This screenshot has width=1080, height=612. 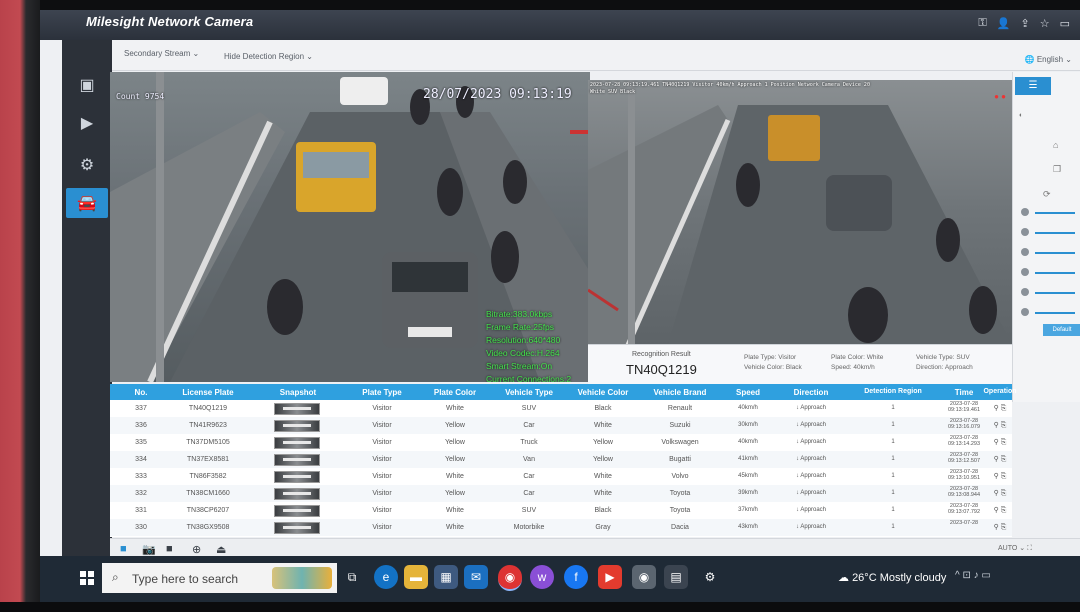 What do you see at coordinates (1055, 253) in the screenshot?
I see `saturation-slider` at bounding box center [1055, 253].